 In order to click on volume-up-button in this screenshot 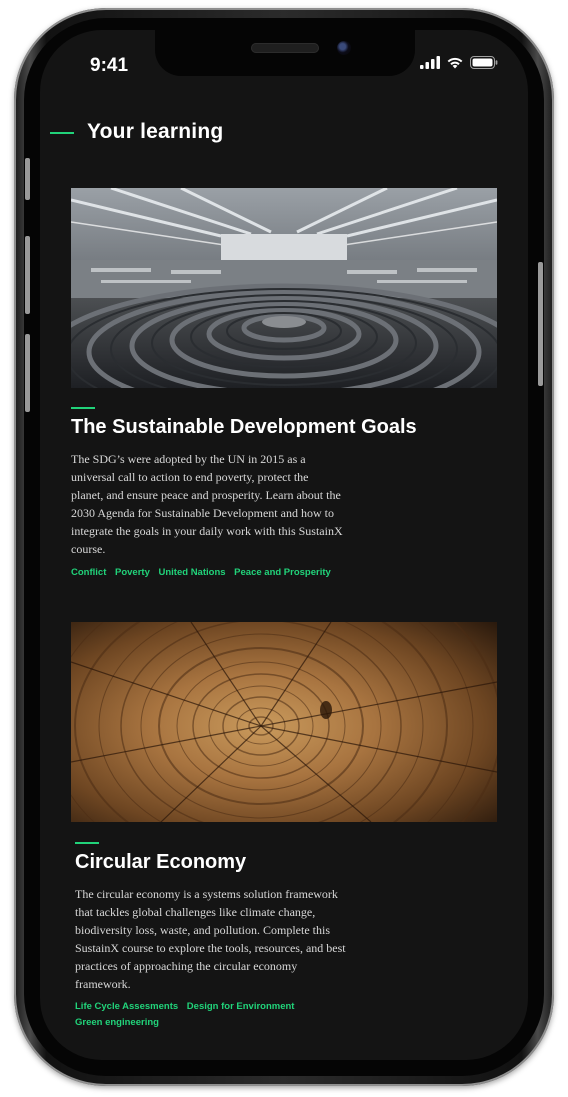, I will do `click(27, 275)`.